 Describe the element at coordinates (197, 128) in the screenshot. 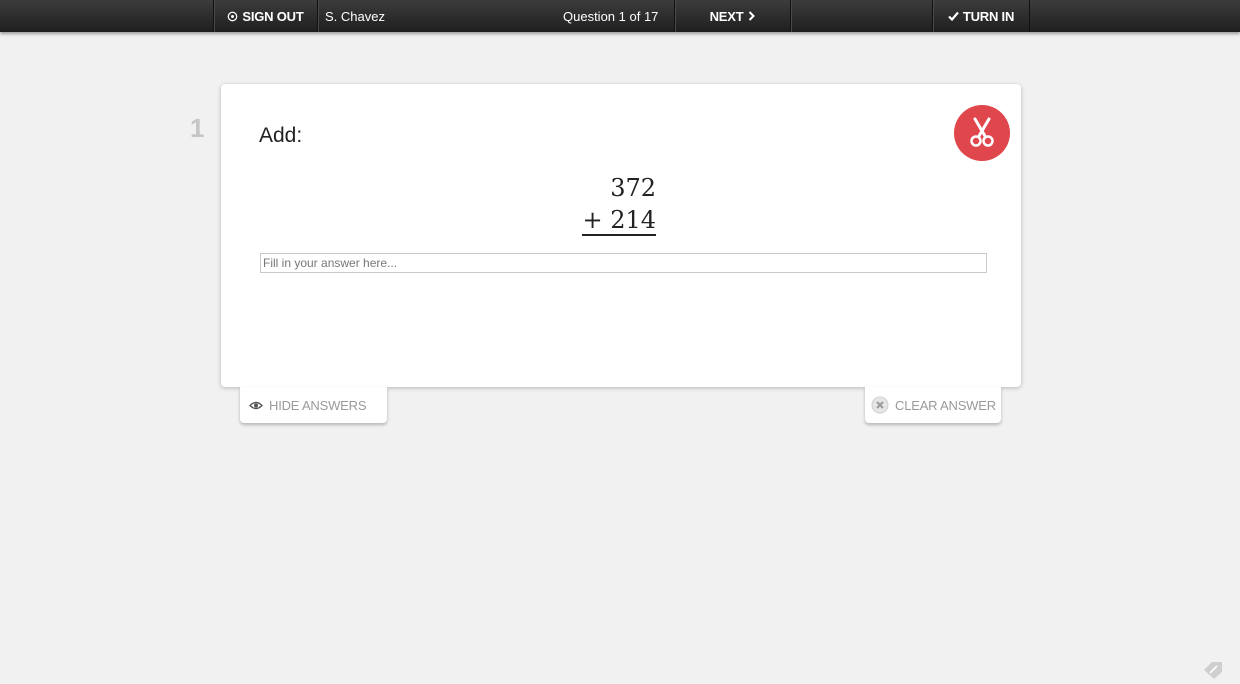

I see `question-number: 1` at that location.